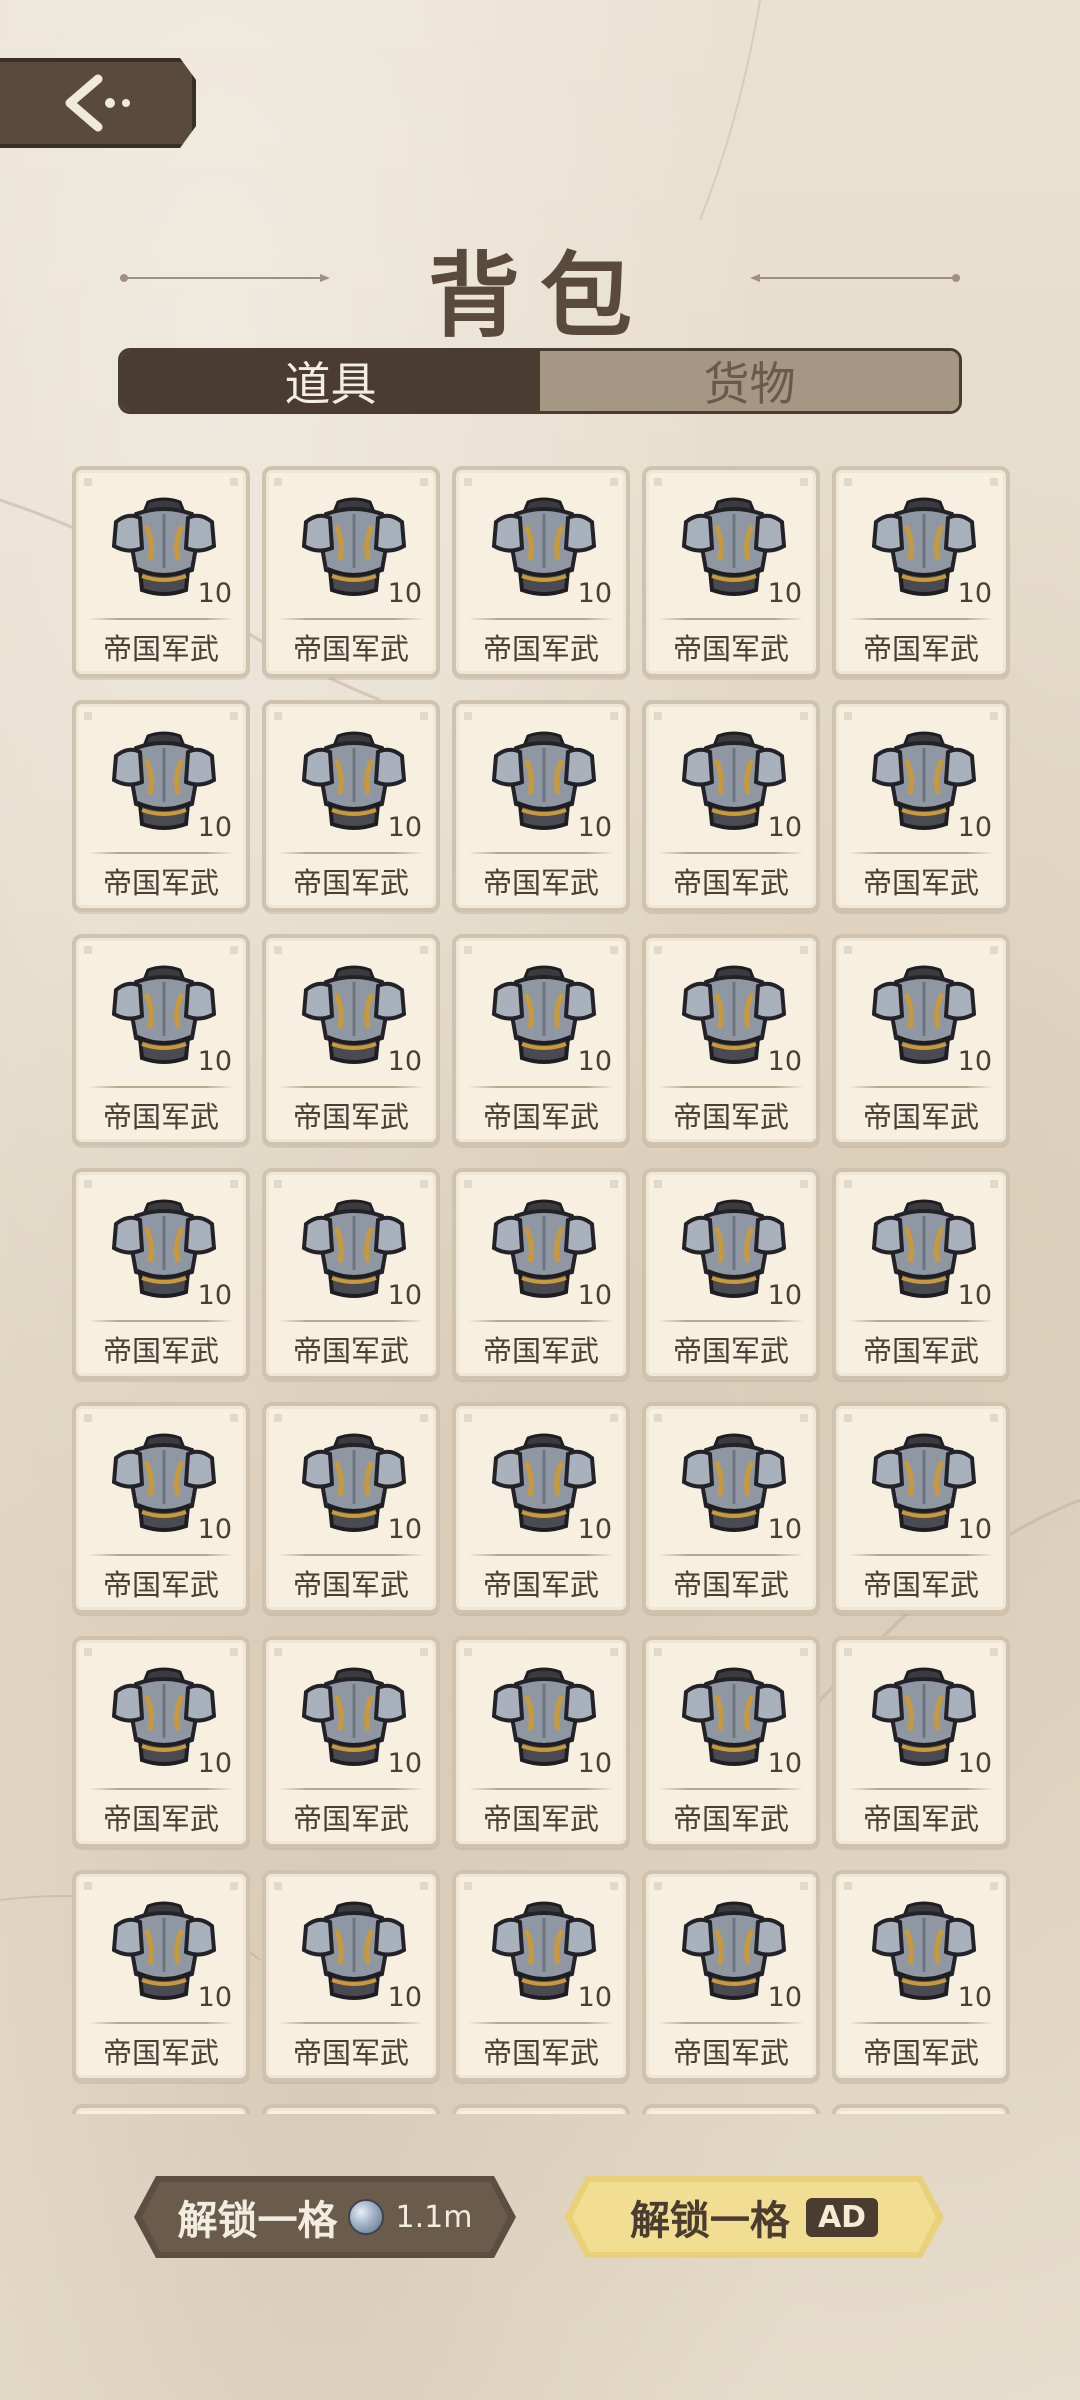 This screenshot has height=2400, width=1080. Describe the element at coordinates (330, 381) in the screenshot. I see `tab-props: 道具` at that location.